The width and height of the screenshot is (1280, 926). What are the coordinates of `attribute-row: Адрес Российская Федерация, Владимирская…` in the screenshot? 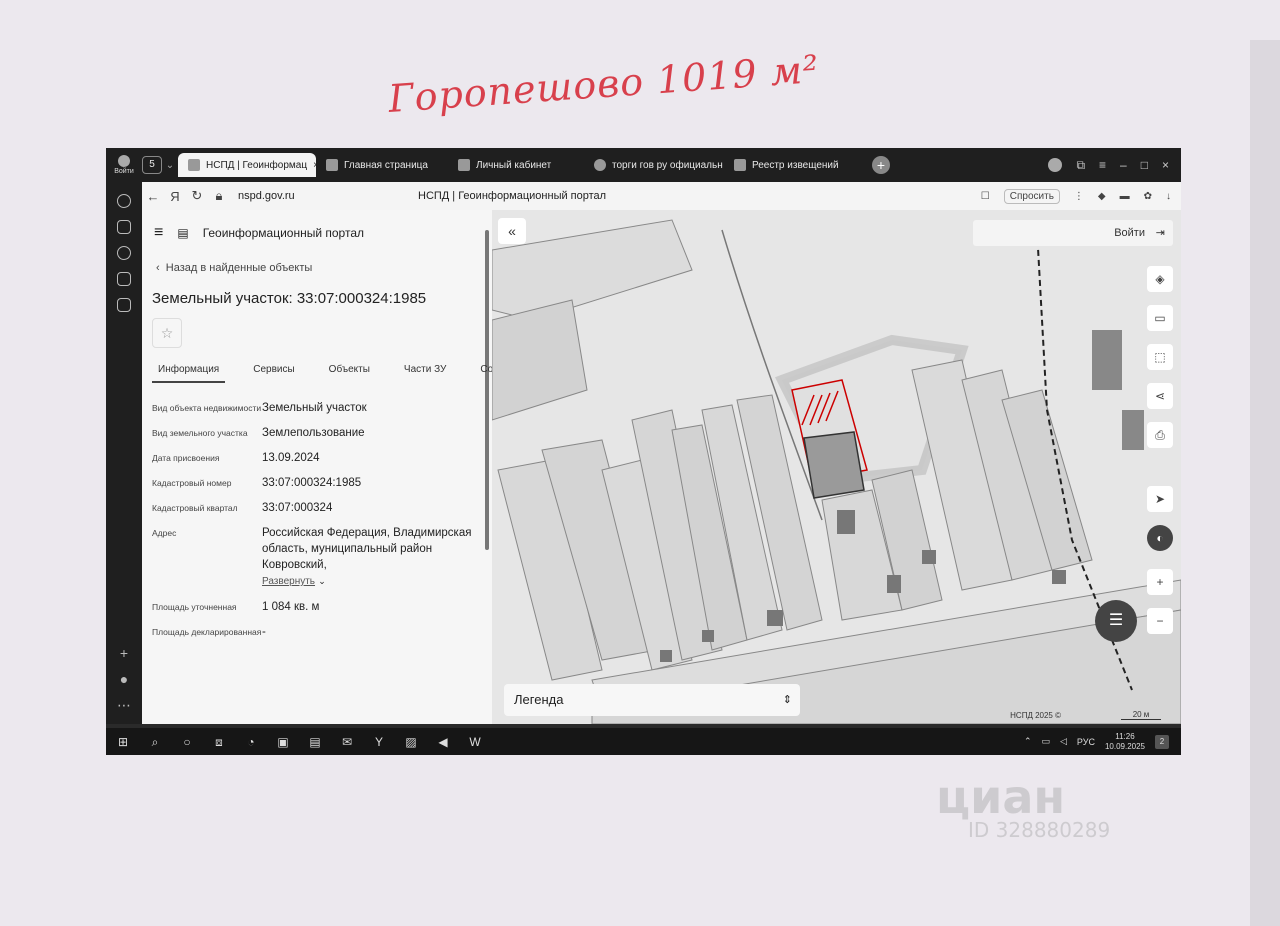 It's located at (317, 557).